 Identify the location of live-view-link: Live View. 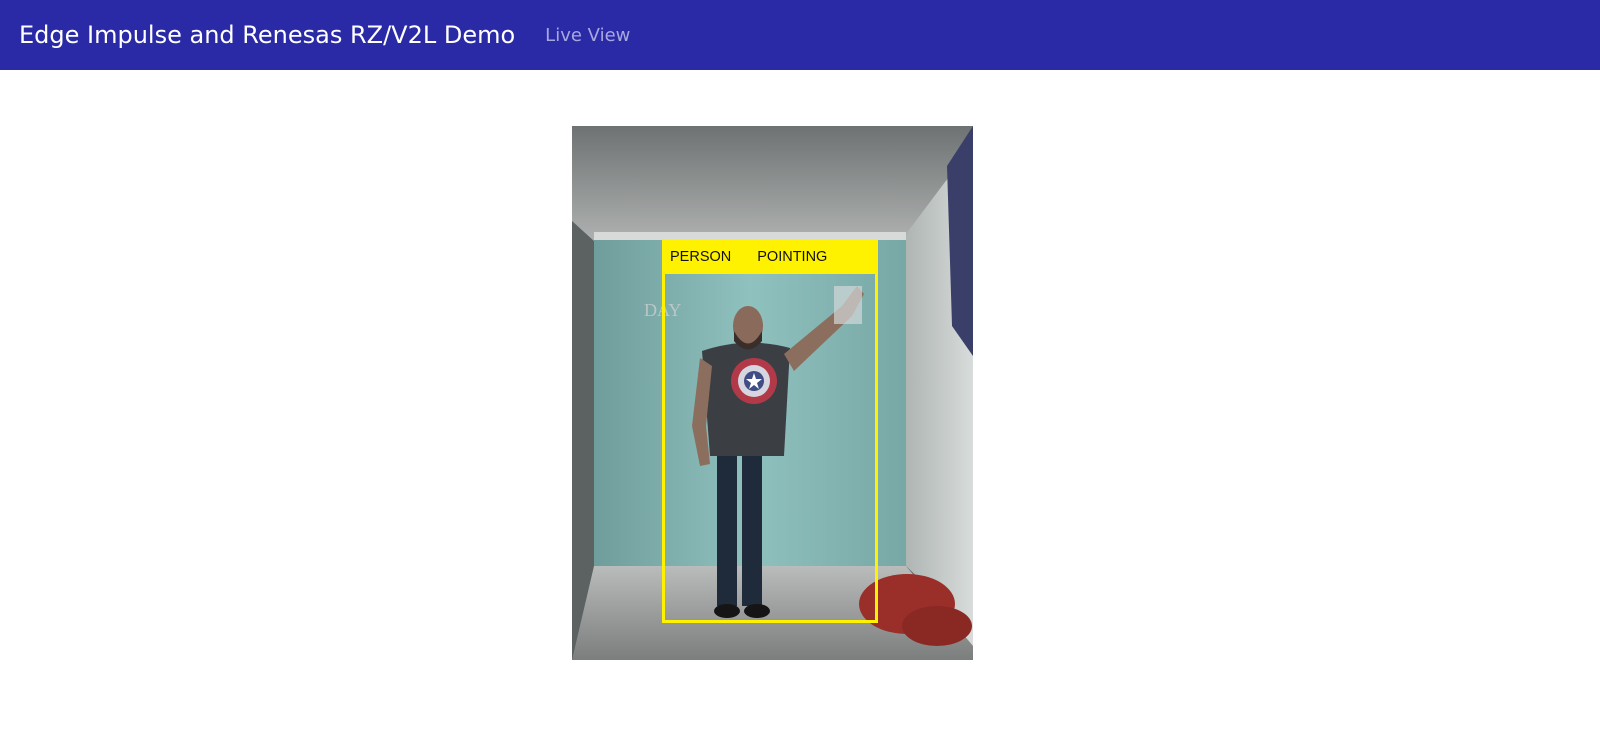
(587, 35).